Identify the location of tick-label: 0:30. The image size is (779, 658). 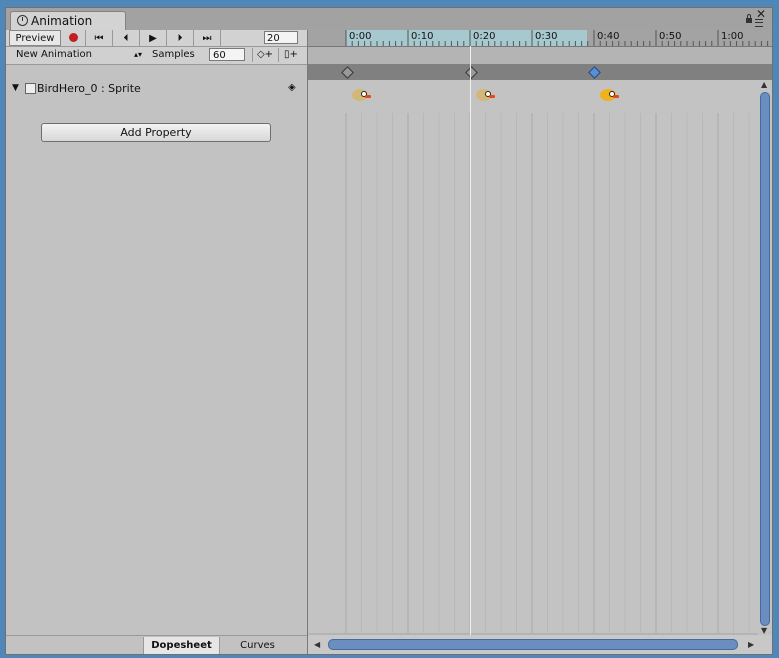
(546, 36).